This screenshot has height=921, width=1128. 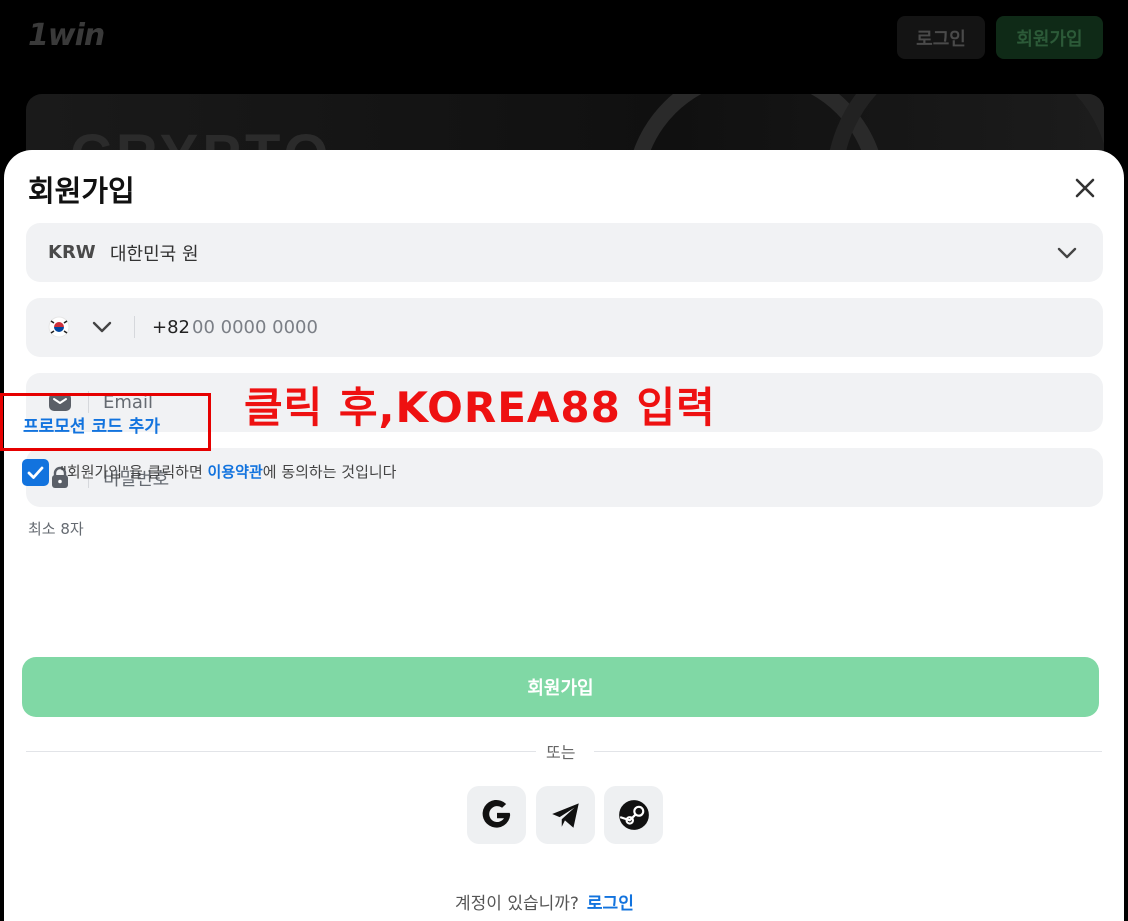 I want to click on modal-title: 회원가입, so click(x=81, y=191).